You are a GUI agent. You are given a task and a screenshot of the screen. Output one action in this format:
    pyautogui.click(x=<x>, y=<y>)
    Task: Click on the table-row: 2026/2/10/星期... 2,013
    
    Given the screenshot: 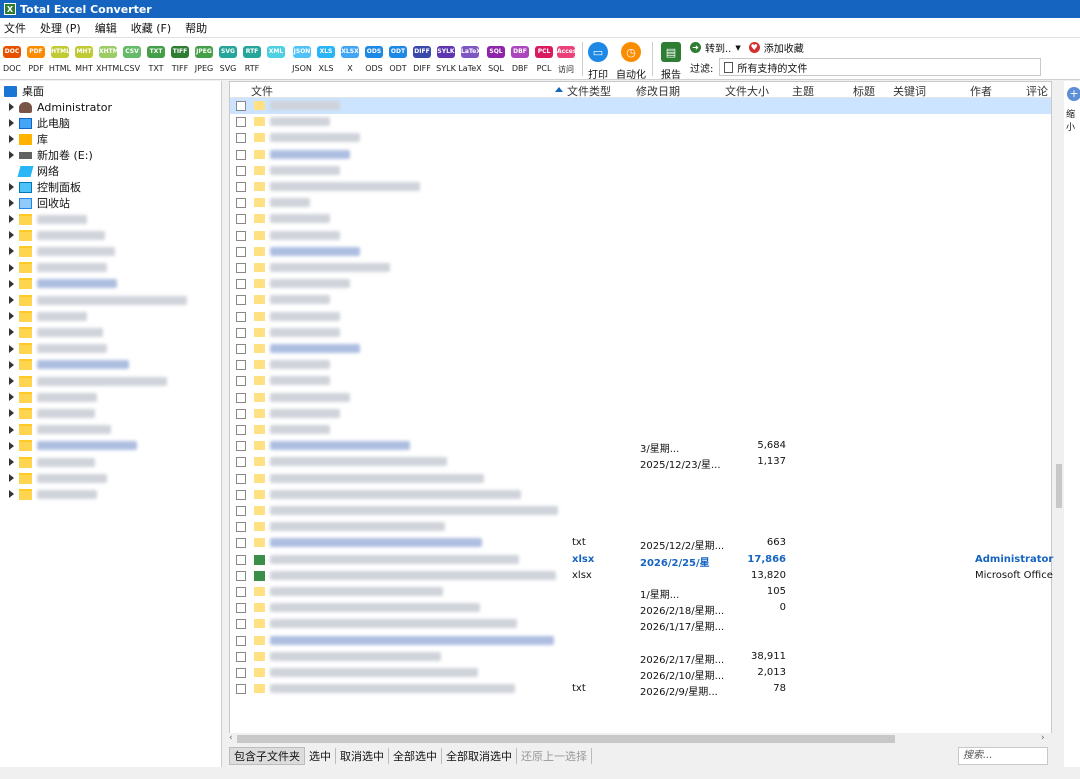 What is the action you would take?
    pyautogui.click(x=640, y=673)
    